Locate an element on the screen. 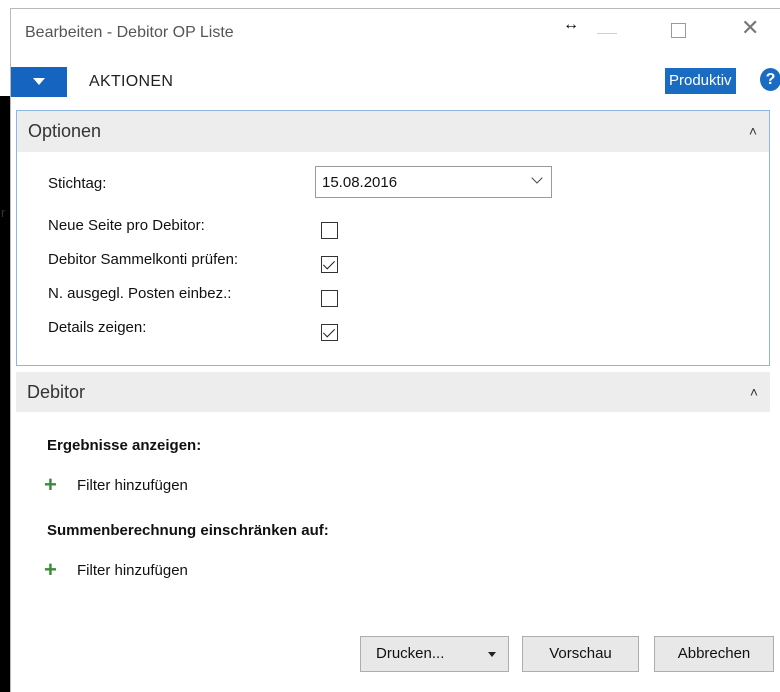 The width and height of the screenshot is (780, 692). details-checkbox is located at coordinates (329, 332).